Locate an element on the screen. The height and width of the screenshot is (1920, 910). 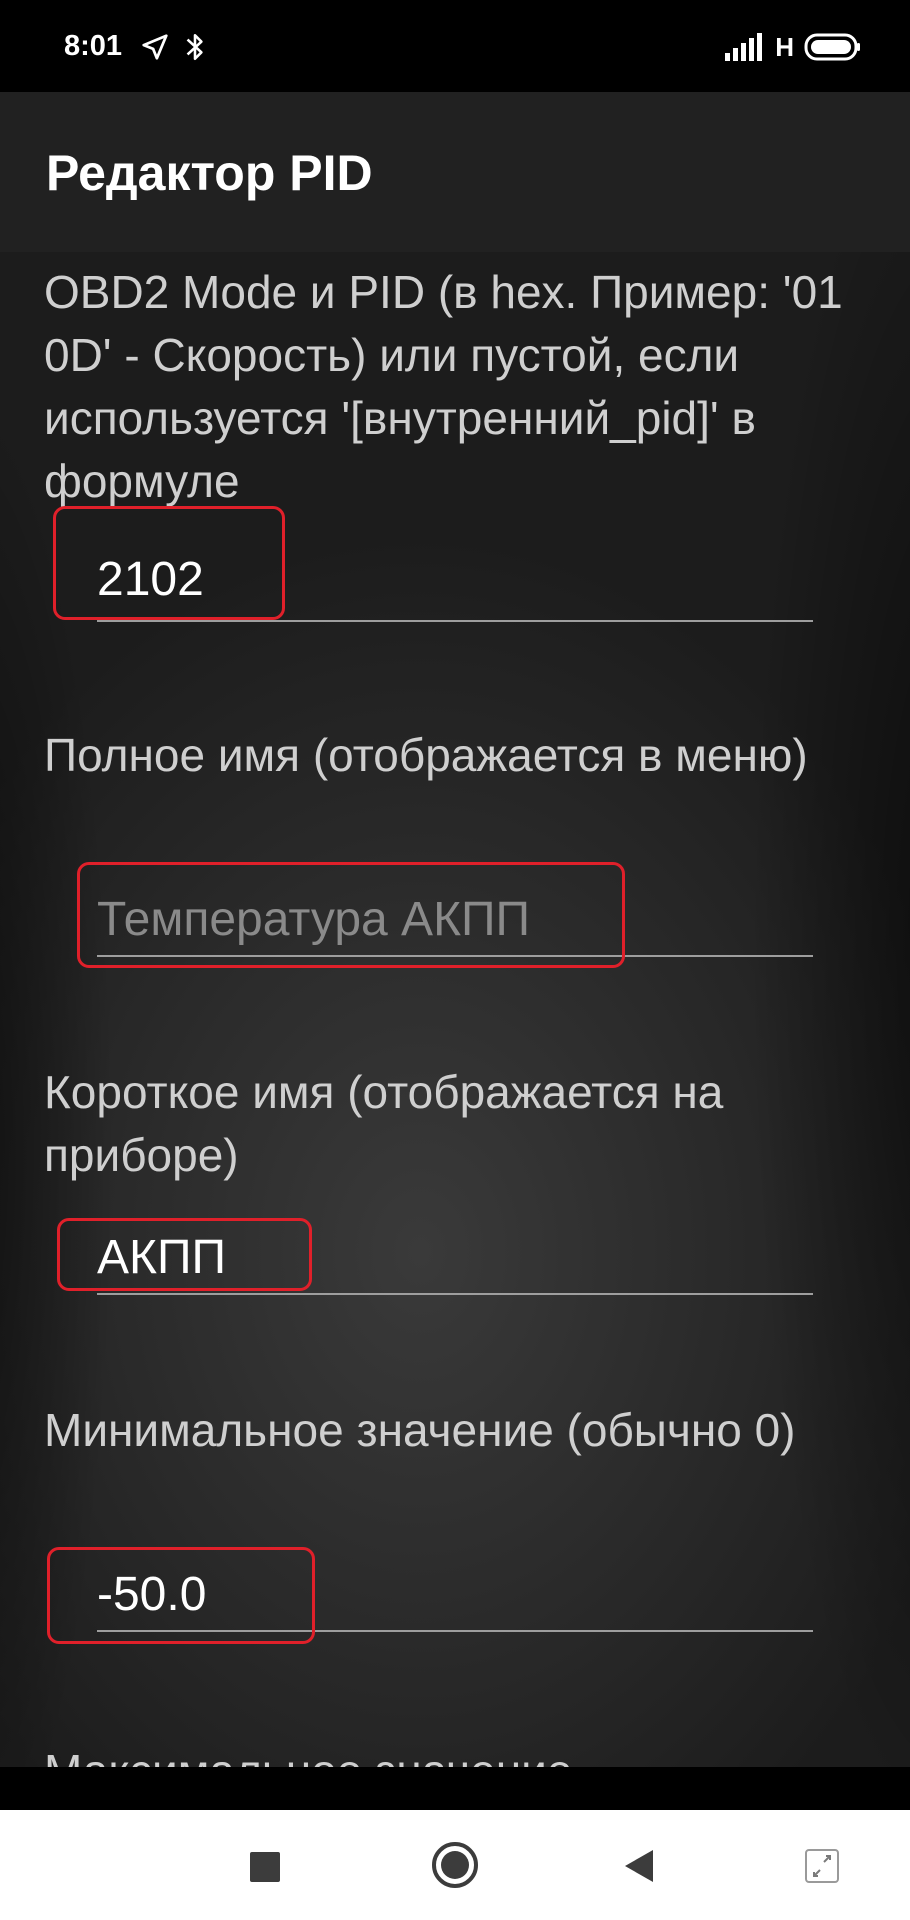
status-right-icons: H is located at coordinates (793, 47).